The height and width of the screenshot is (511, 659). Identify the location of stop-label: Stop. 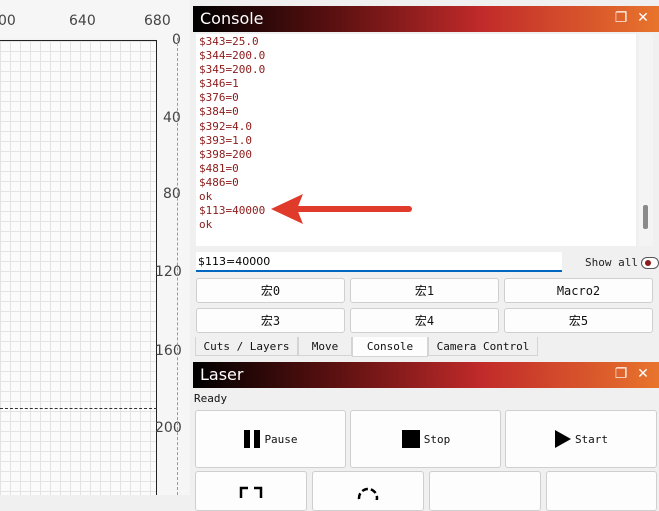
(437, 439).